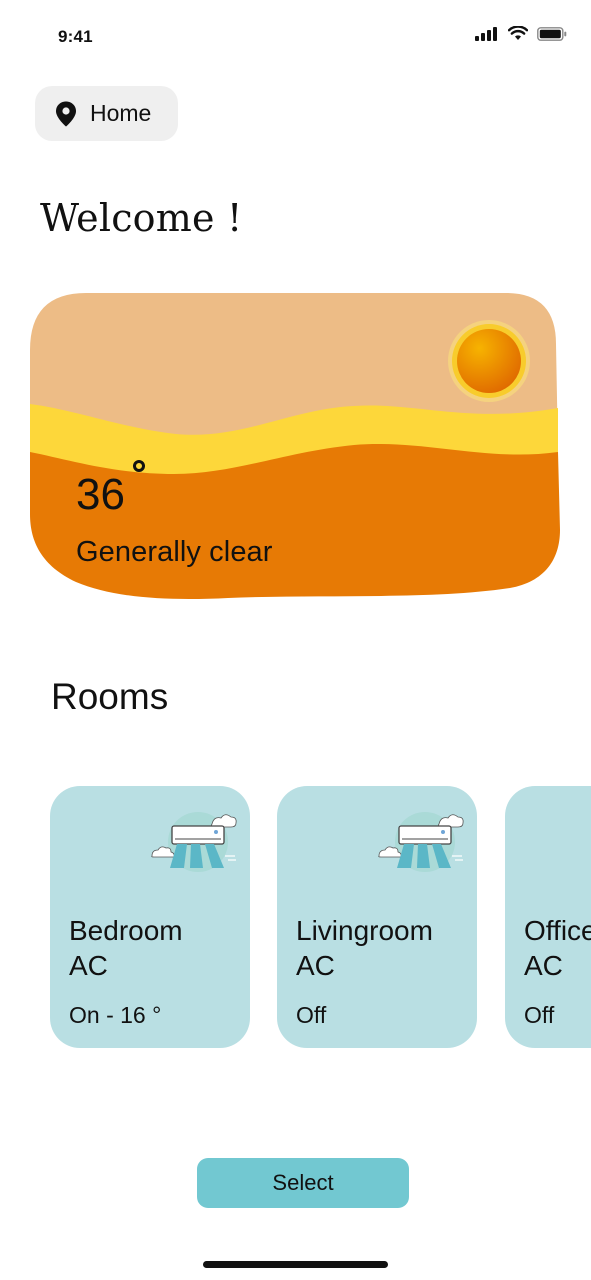  What do you see at coordinates (489, 361) in the screenshot?
I see `sun-icon` at bounding box center [489, 361].